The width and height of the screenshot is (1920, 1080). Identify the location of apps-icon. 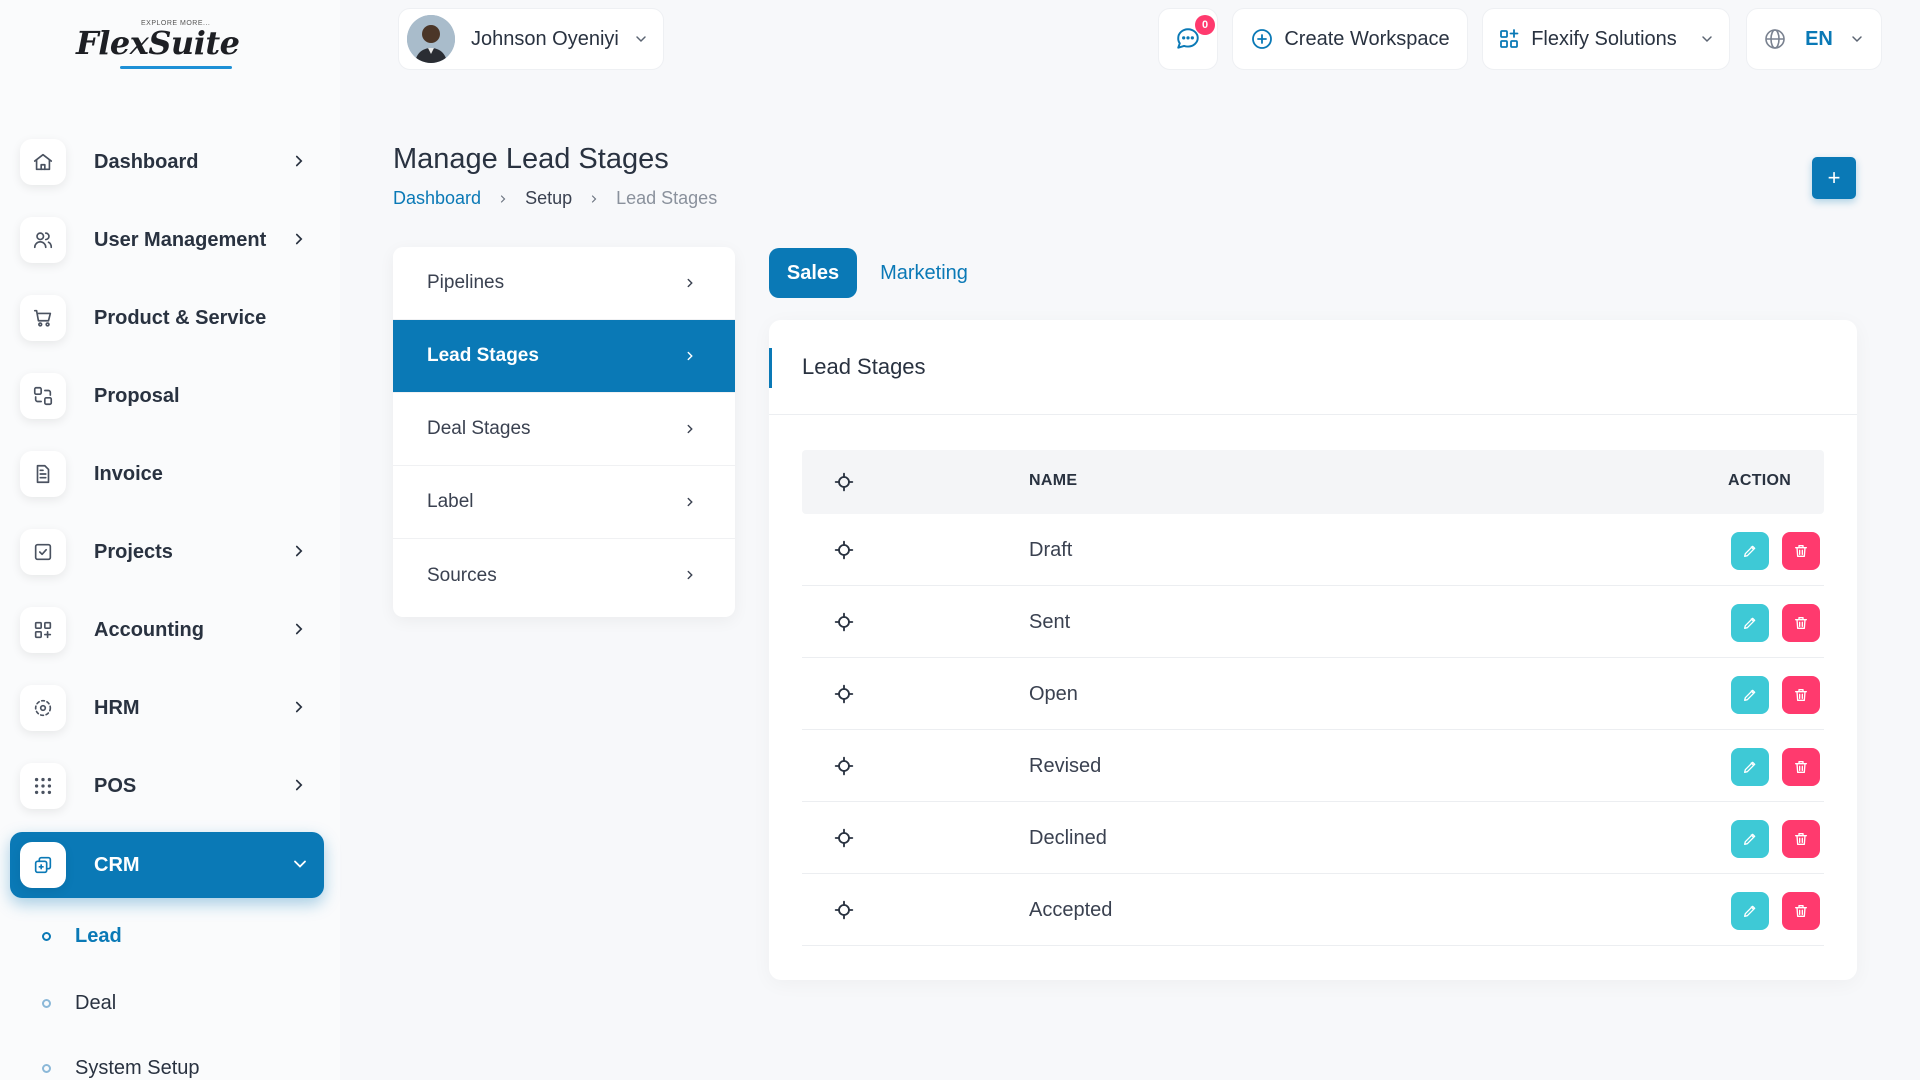
(1509, 39).